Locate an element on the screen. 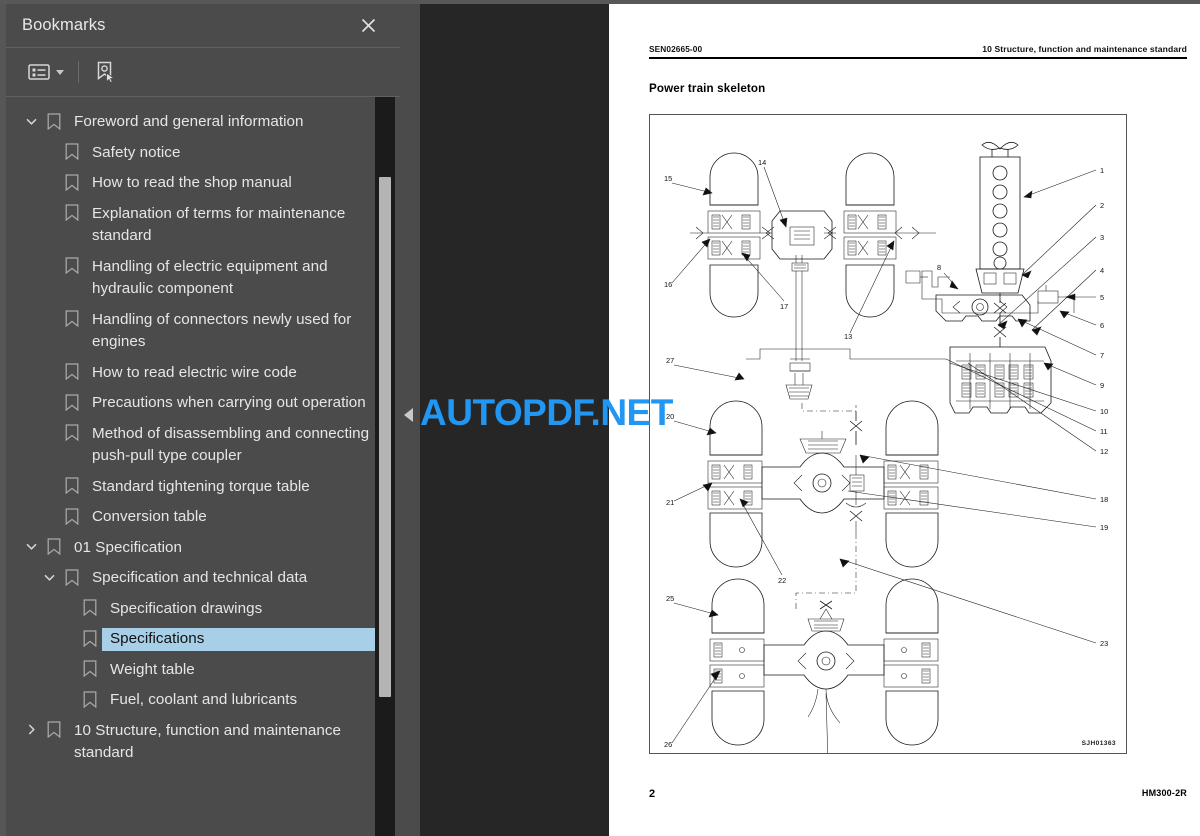 The height and width of the screenshot is (836, 1200). bookmark-item-label: How to read the shop manual is located at coordinates (192, 182).